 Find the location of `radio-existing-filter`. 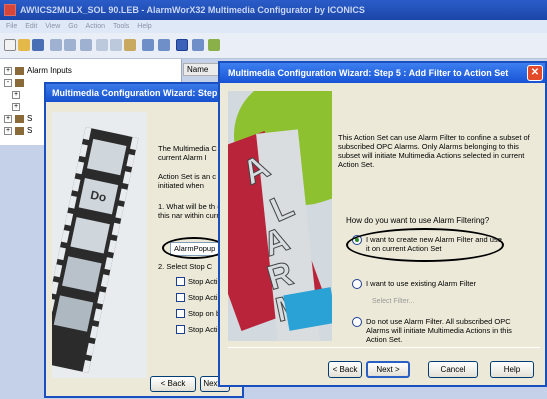

radio-existing-filter is located at coordinates (357, 284).